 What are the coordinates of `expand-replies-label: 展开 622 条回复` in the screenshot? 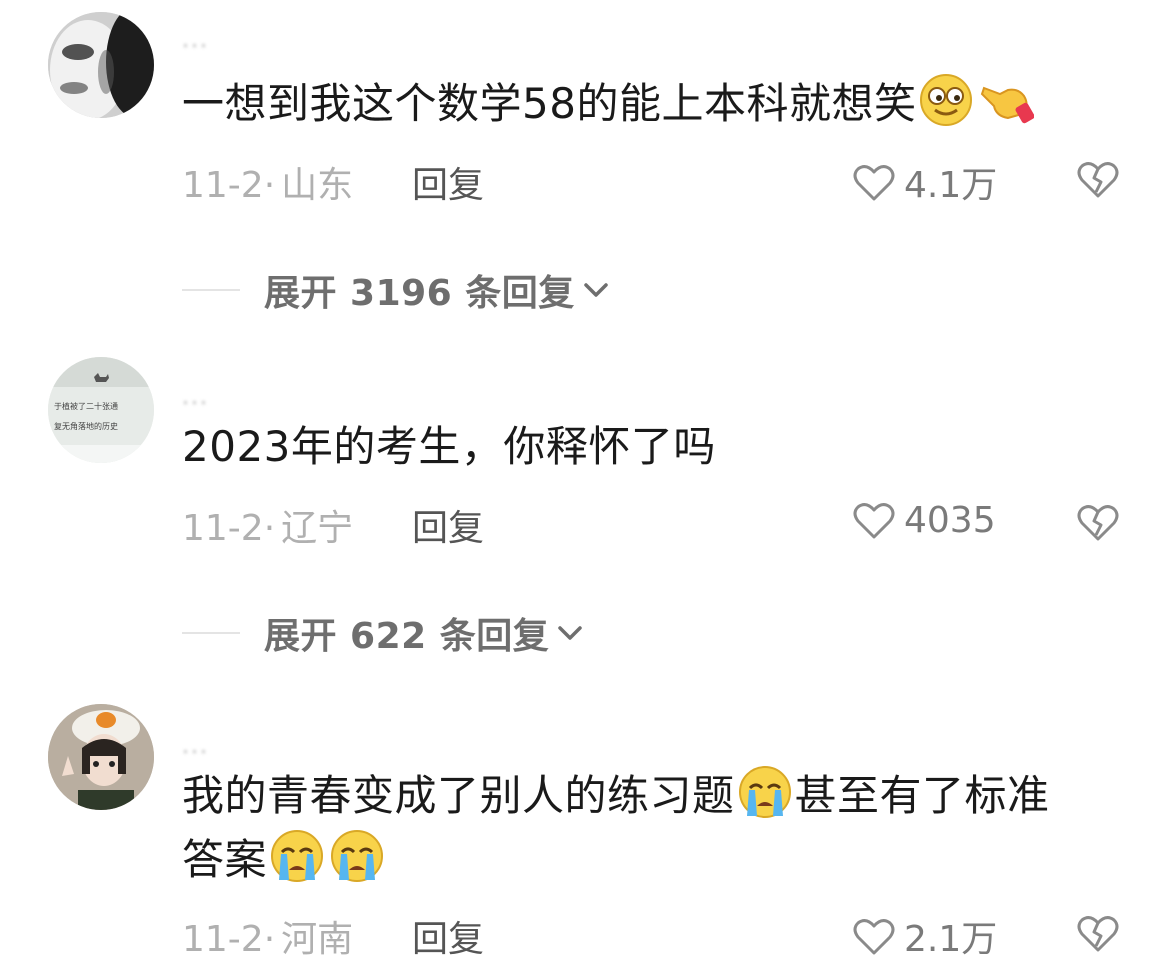 It's located at (407, 636).